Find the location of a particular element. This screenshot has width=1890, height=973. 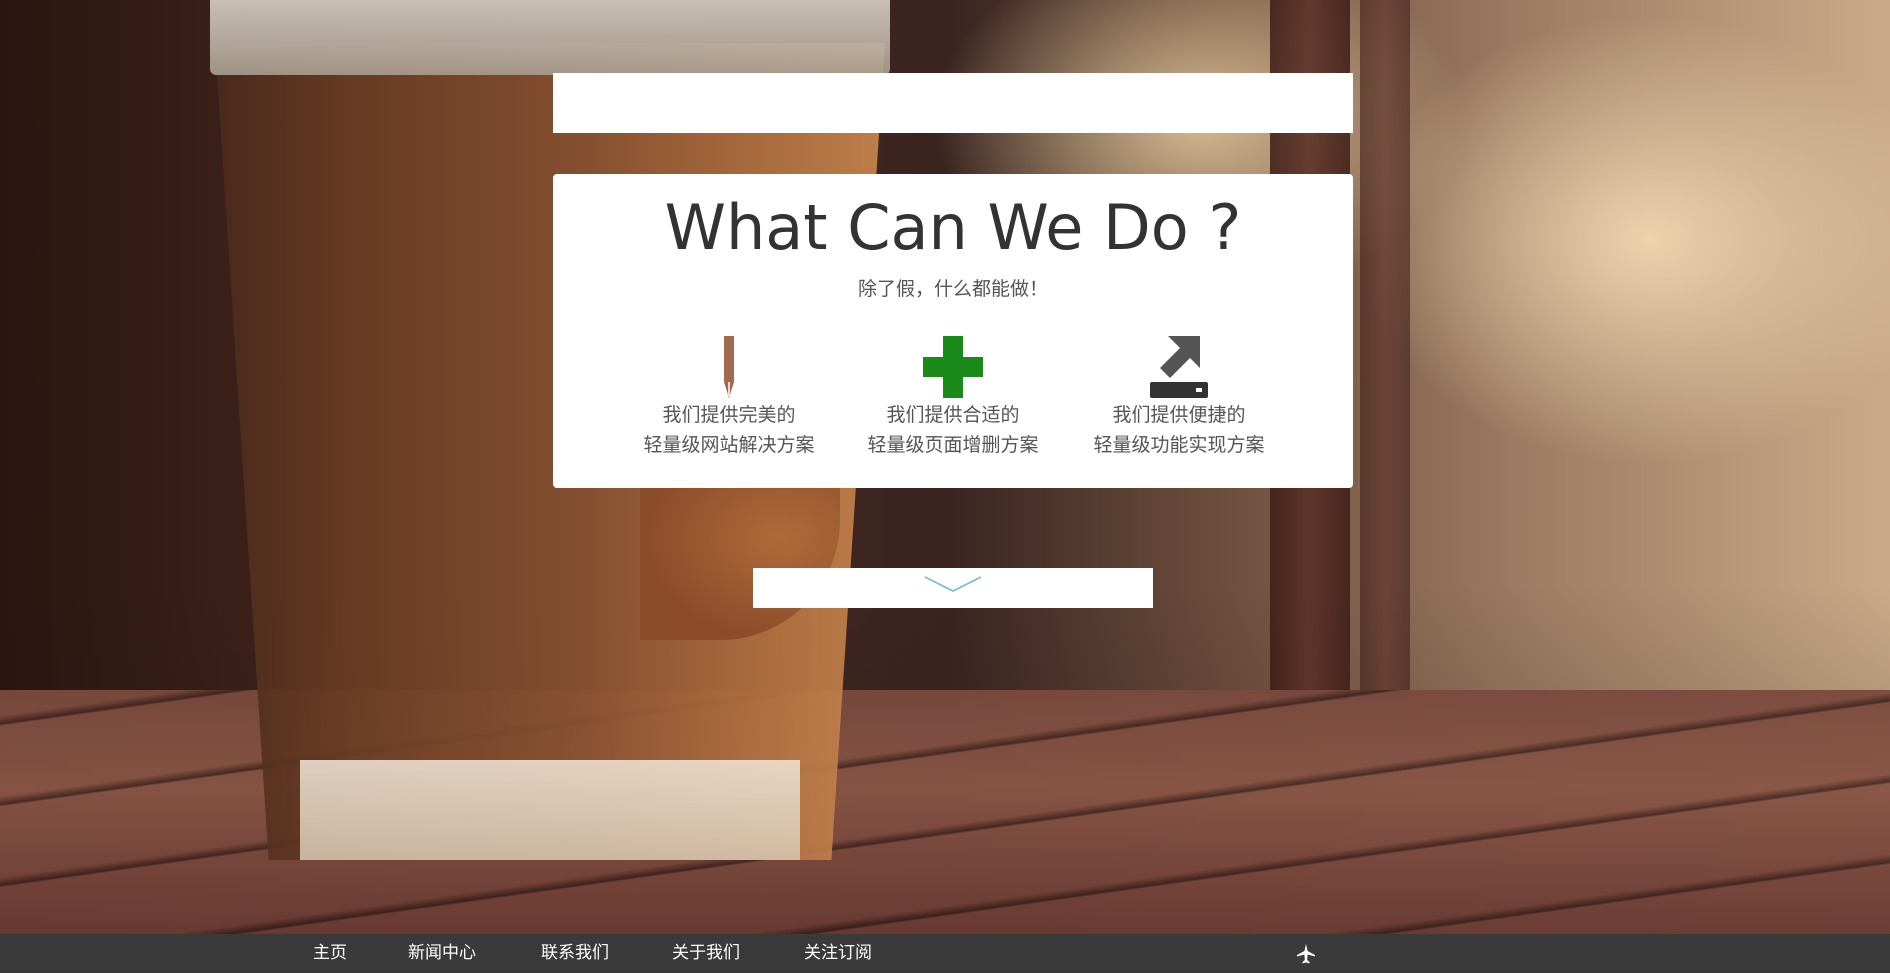

feature-function-line1: 我们提供便捷的 is located at coordinates (1179, 415).